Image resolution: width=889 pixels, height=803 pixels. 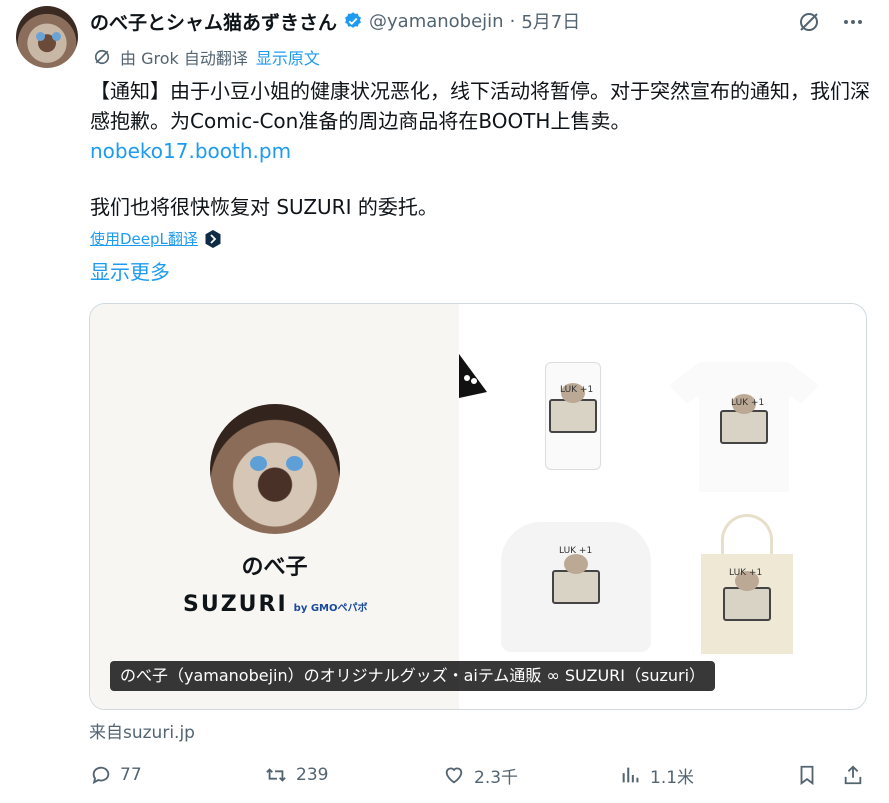 What do you see at coordinates (473, 376) in the screenshot?
I see `cat-ear-icon` at bounding box center [473, 376].